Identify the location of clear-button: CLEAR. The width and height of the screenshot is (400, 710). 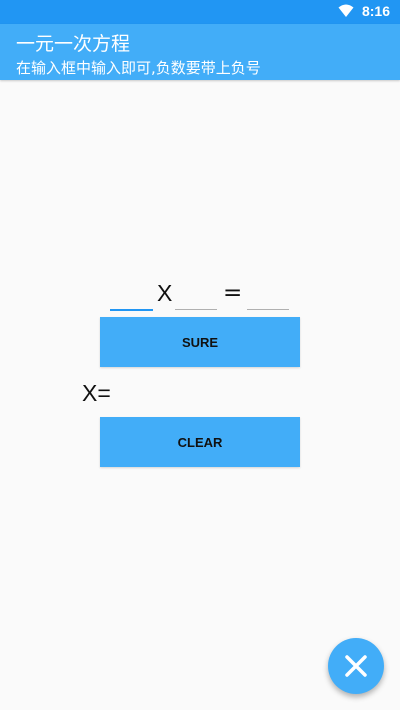
(200, 442).